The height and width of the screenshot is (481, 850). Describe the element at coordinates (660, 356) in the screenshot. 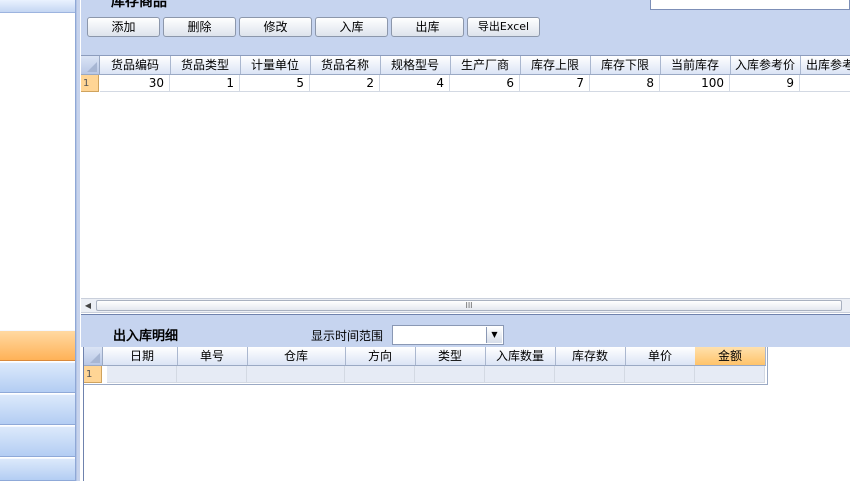

I see `details-column-header: 单价` at that location.